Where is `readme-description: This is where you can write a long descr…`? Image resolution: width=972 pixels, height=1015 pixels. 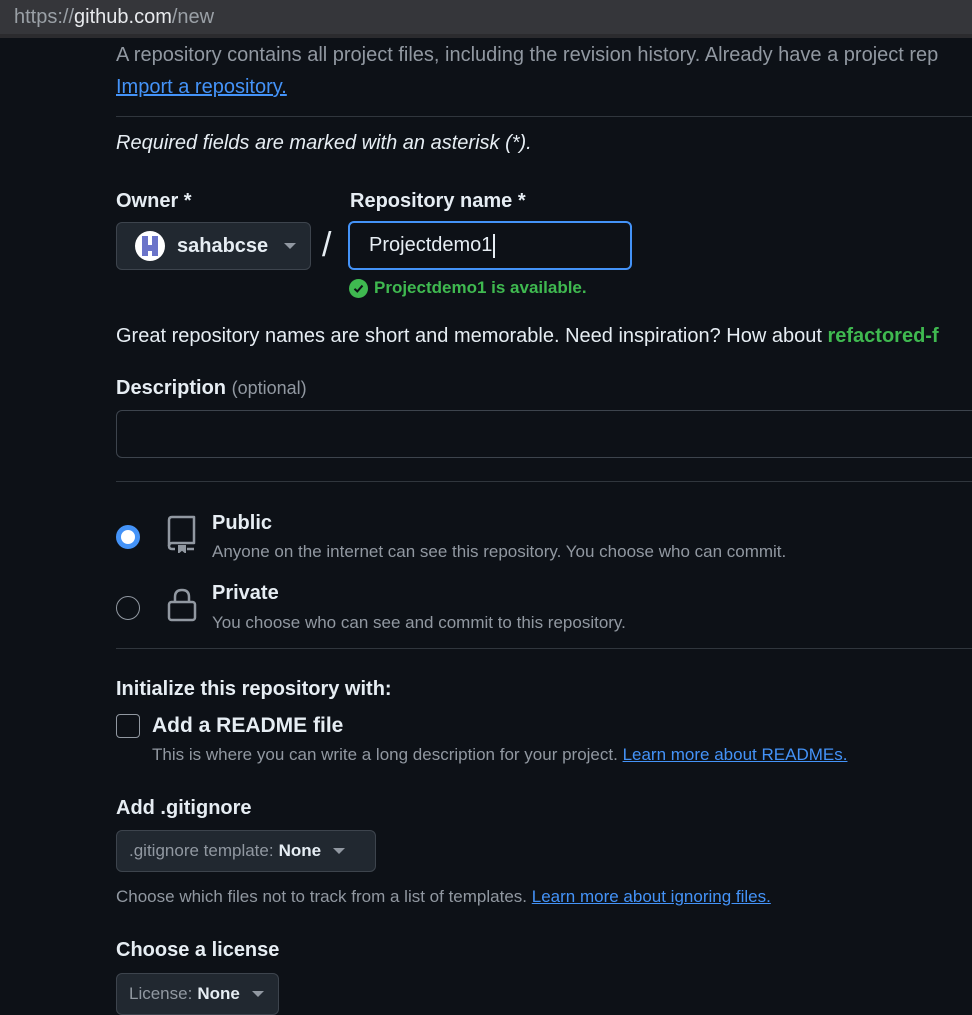 readme-description: This is where you can write a long descr… is located at coordinates (499, 755).